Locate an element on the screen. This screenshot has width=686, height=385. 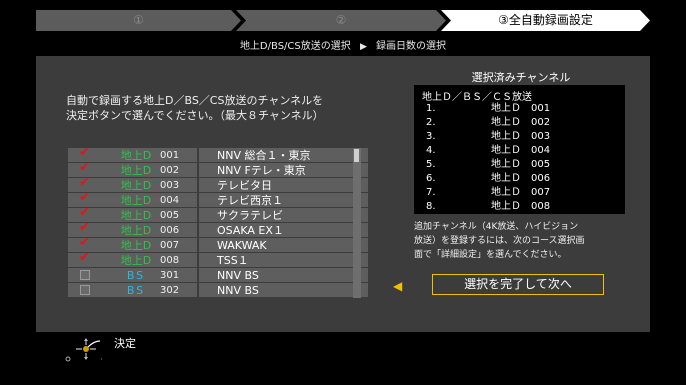
selected-number: 005 is located at coordinates (541, 164).